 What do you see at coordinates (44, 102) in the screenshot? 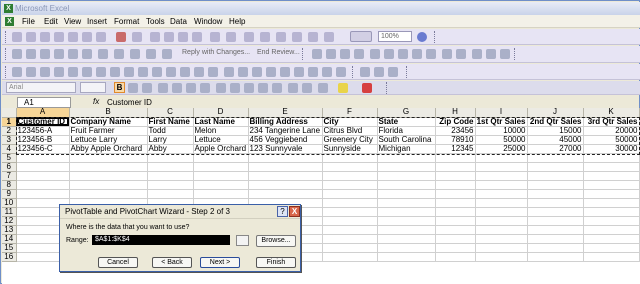
I see `name-box: A1` at bounding box center [44, 102].